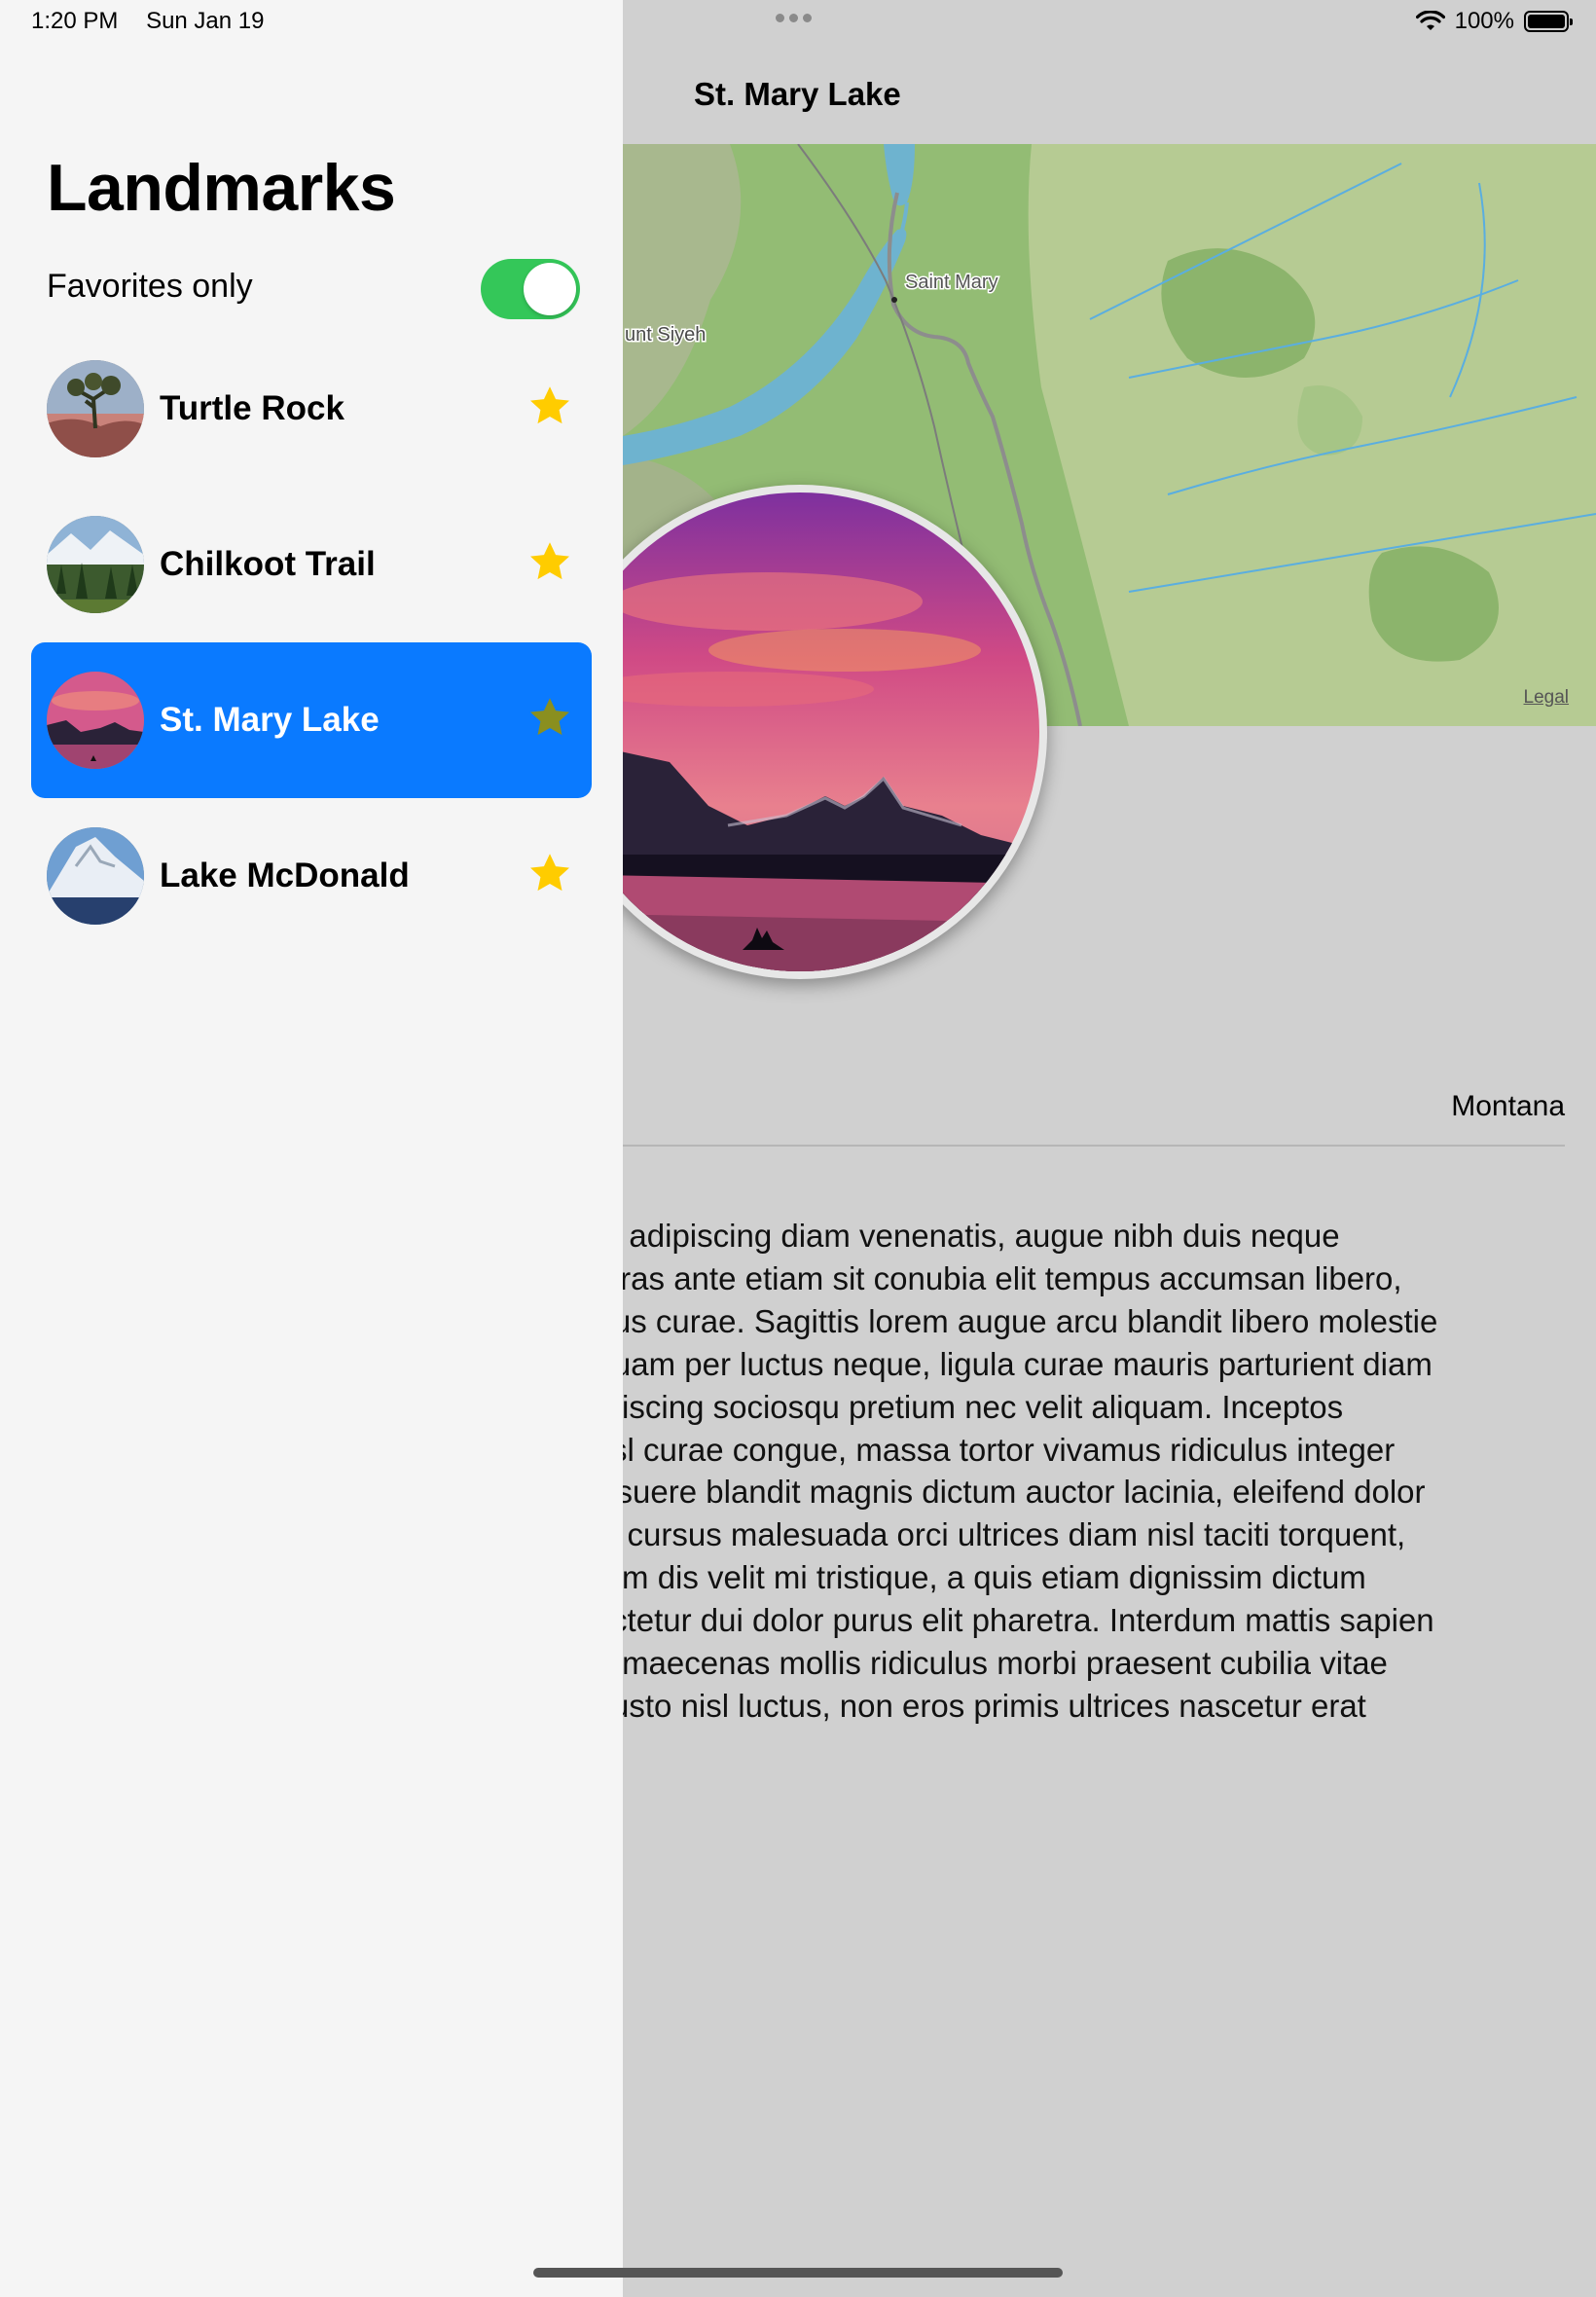 The width and height of the screenshot is (1596, 2297). I want to click on map-legal-link: Legal, so click(1547, 698).